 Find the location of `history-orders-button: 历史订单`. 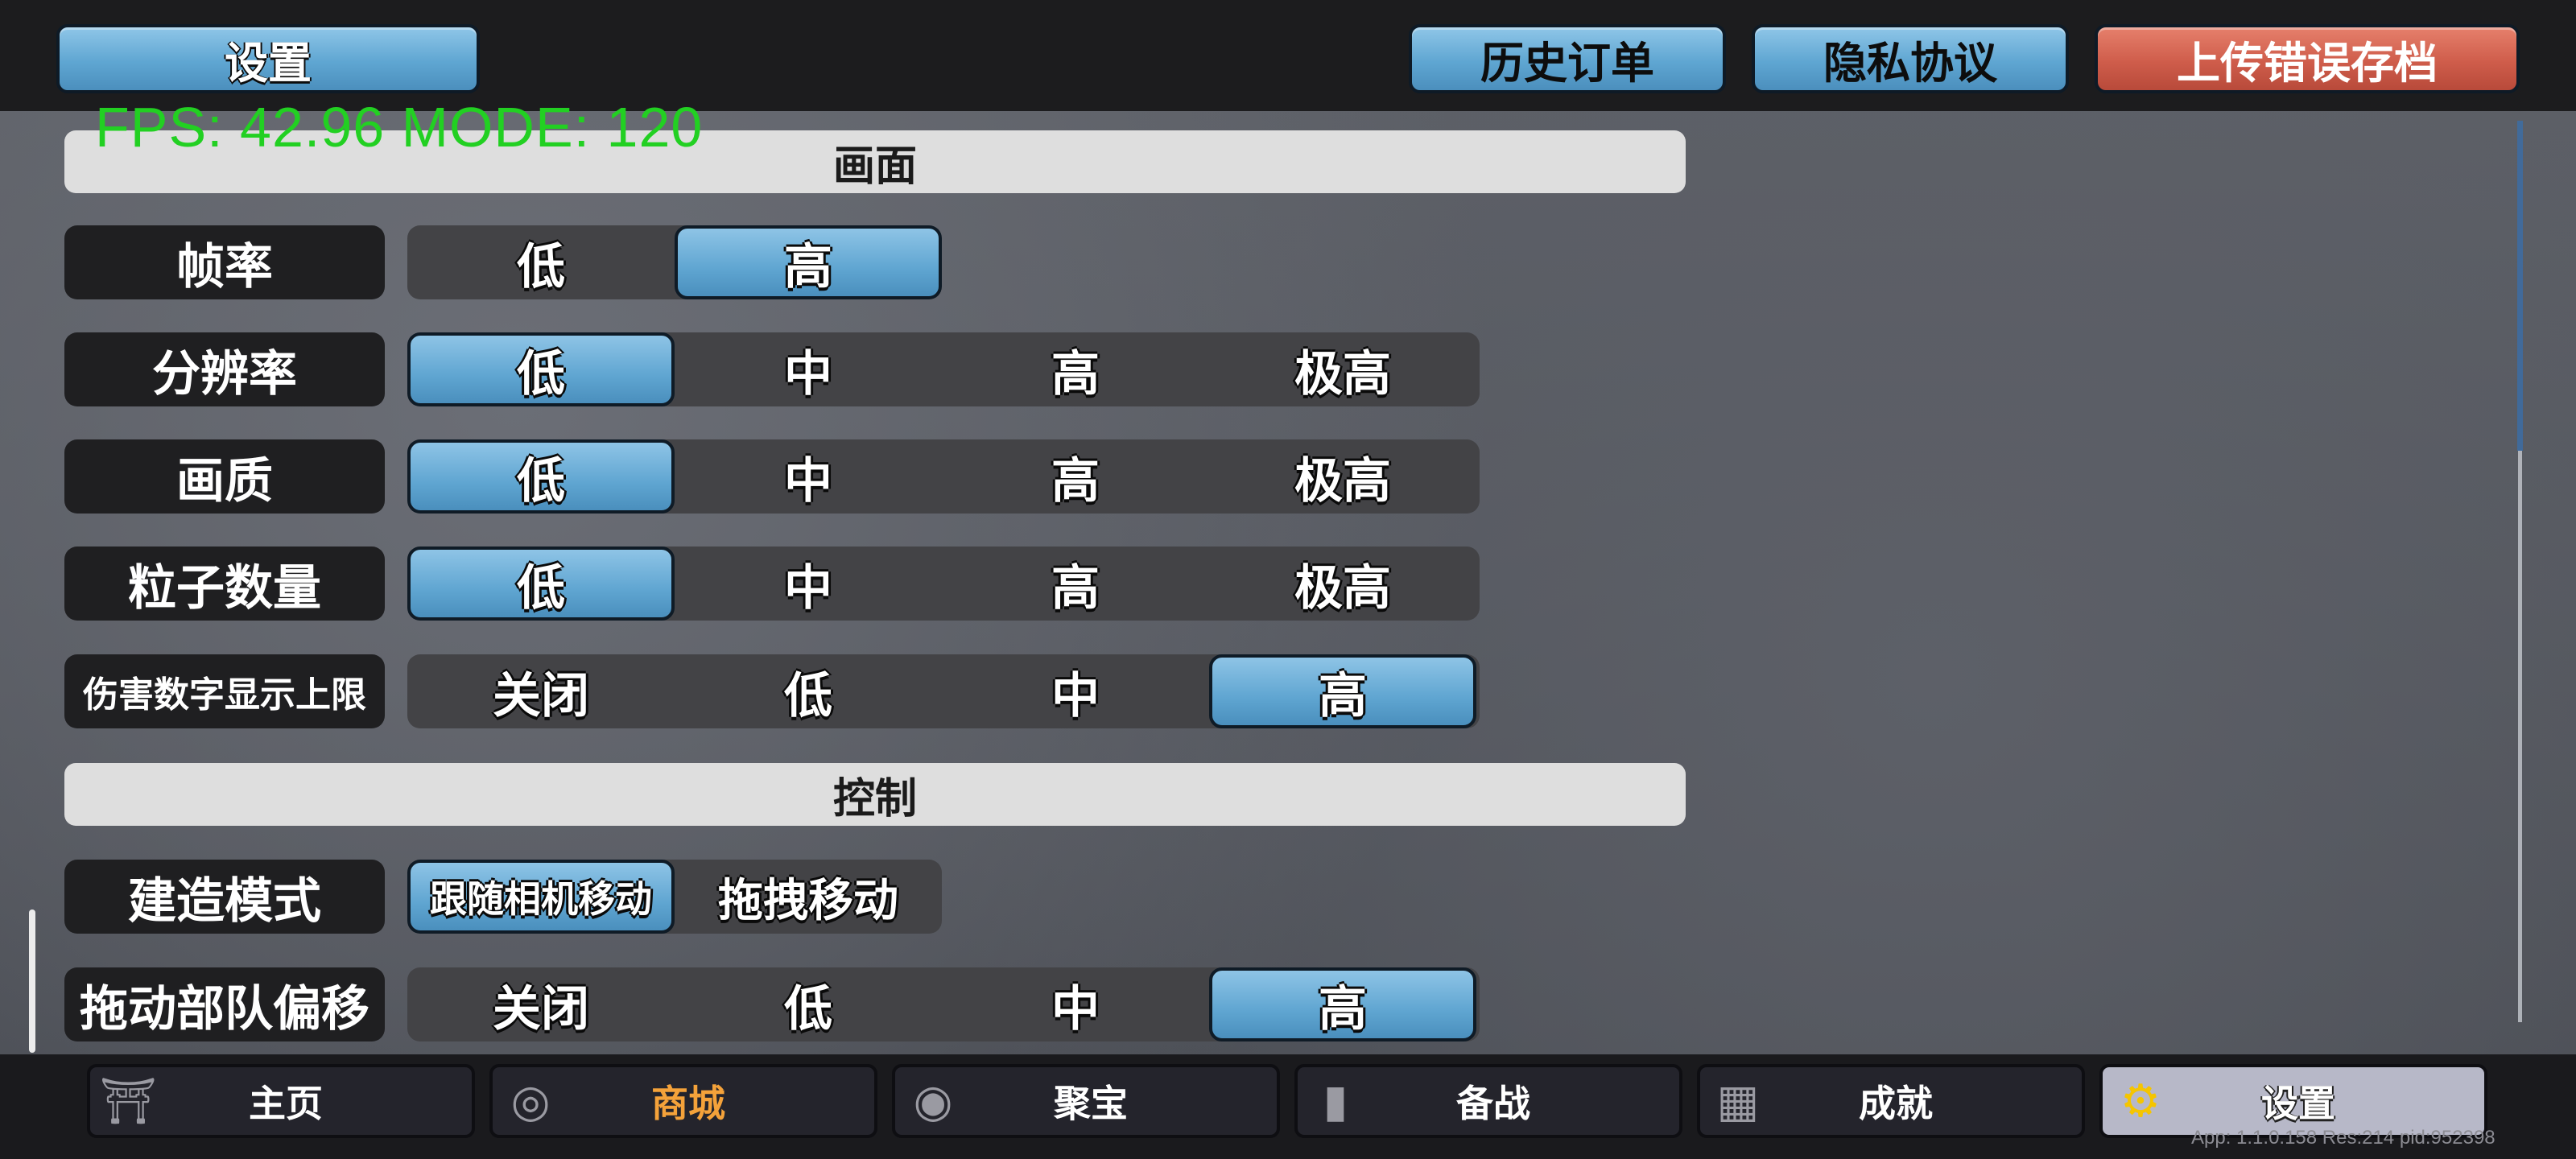

history-orders-button: 历史订单 is located at coordinates (1567, 58).